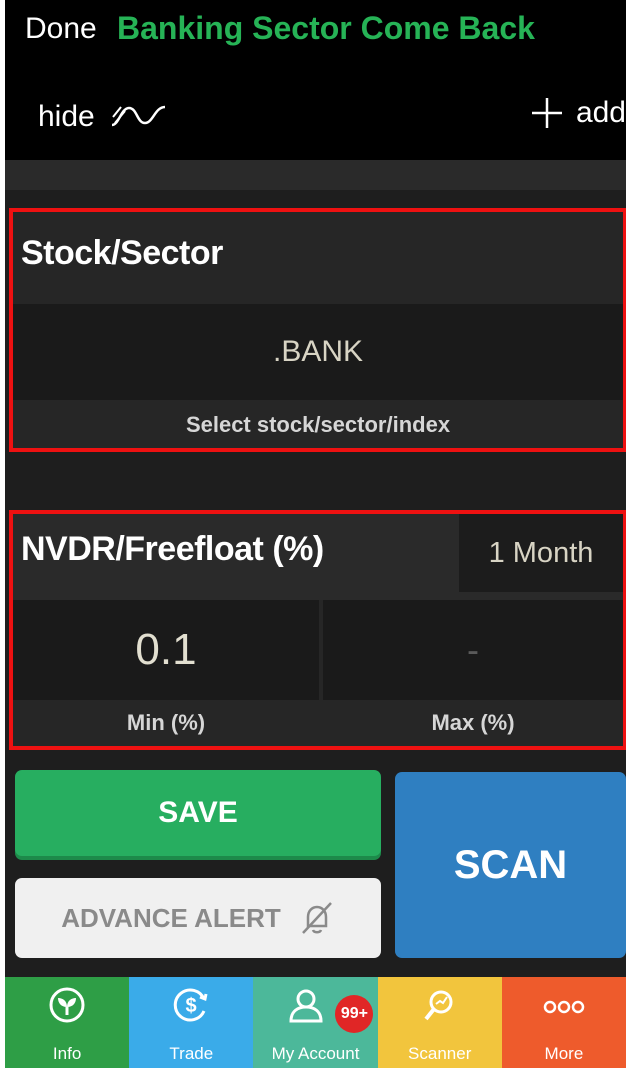  What do you see at coordinates (440, 1053) in the screenshot?
I see `tab-scanner-label: Scanner` at bounding box center [440, 1053].